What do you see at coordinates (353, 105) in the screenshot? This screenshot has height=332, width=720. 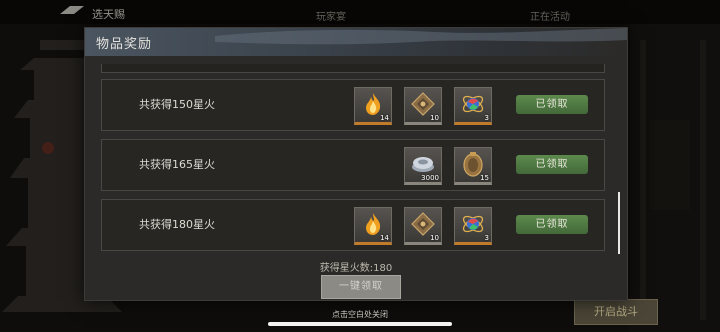 I see `reward-row: 共获得150星火 14 10 3 已领取` at bounding box center [353, 105].